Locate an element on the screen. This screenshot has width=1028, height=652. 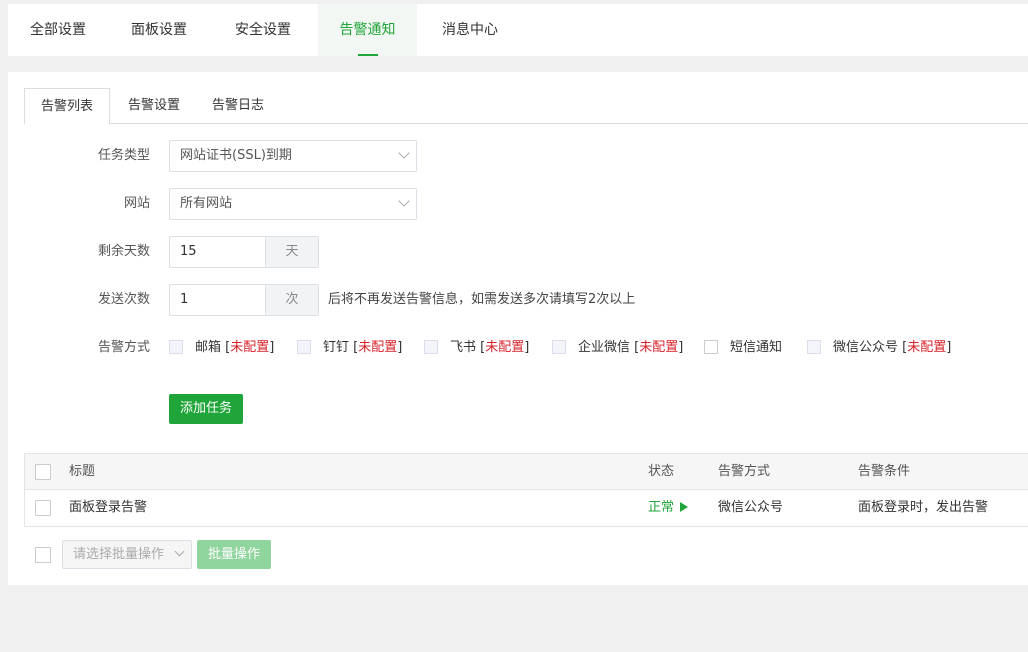
subtab-alert-log: 告警日志 is located at coordinates (238, 106).